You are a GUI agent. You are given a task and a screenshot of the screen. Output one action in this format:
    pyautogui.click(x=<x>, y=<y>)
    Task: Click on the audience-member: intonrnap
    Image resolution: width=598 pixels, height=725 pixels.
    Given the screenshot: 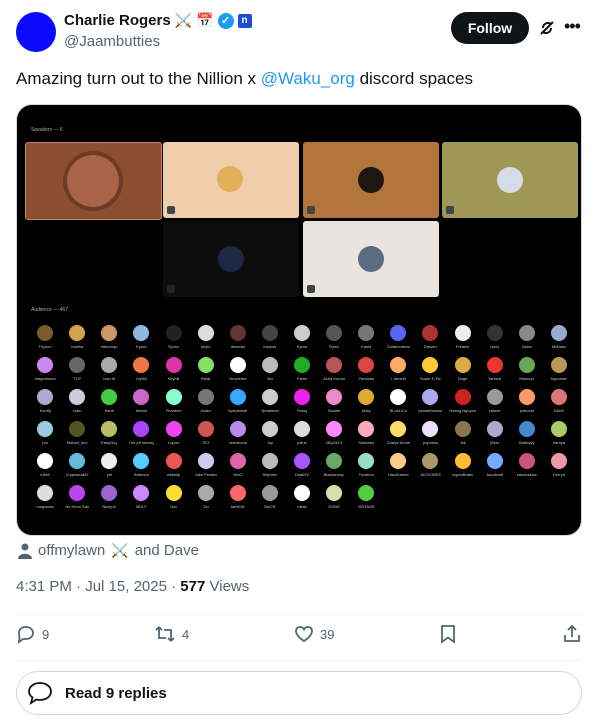 What is the action you would take?
    pyautogui.click(x=109, y=337)
    